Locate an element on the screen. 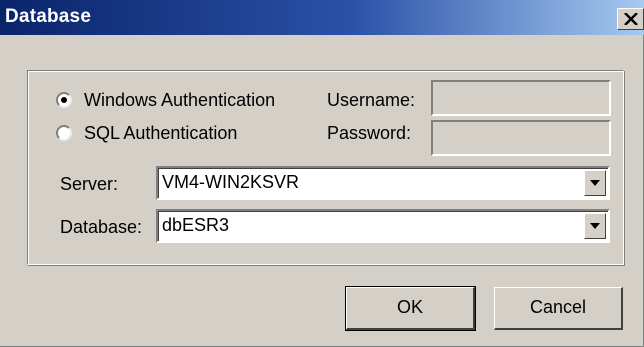  password-input is located at coordinates (521, 138).